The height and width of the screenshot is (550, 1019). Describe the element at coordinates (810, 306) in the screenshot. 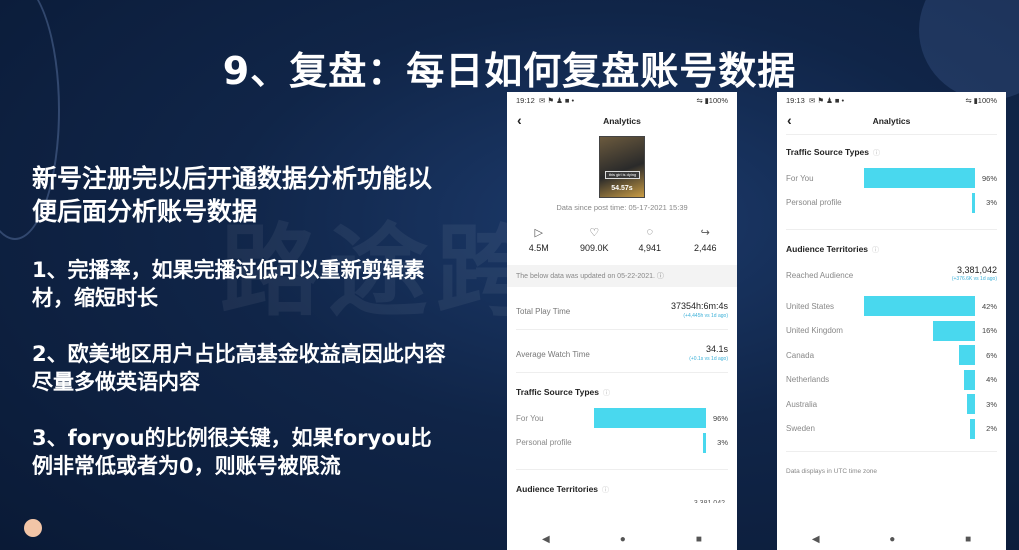

I see `row-label: United States` at that location.